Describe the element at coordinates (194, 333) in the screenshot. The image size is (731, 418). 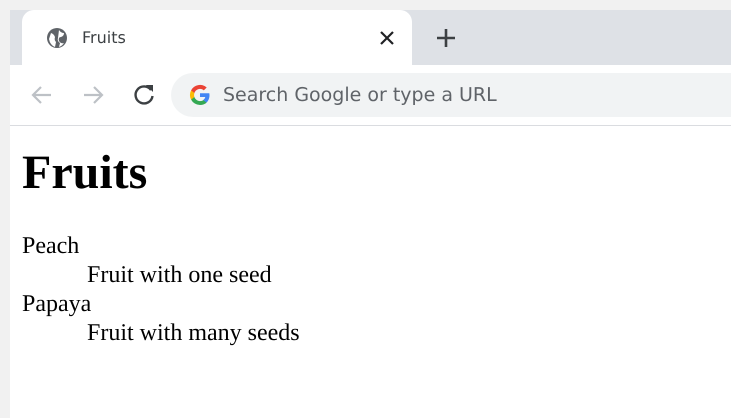
I see `definition-description: Fruit with many seeds` at that location.